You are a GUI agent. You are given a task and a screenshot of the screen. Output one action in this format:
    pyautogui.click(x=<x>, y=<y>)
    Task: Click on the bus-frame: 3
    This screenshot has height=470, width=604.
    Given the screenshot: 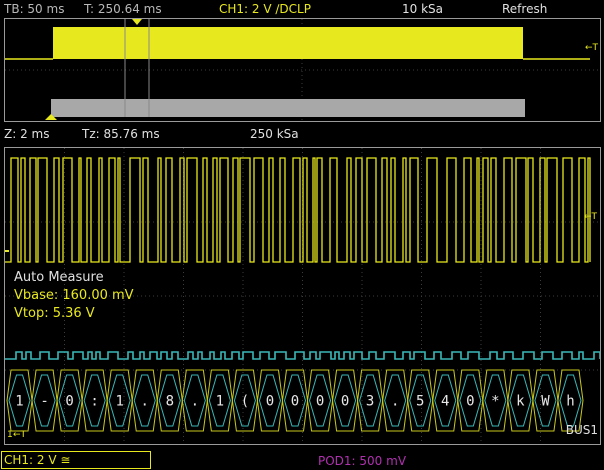 What is the action you would take?
    pyautogui.click(x=370, y=400)
    